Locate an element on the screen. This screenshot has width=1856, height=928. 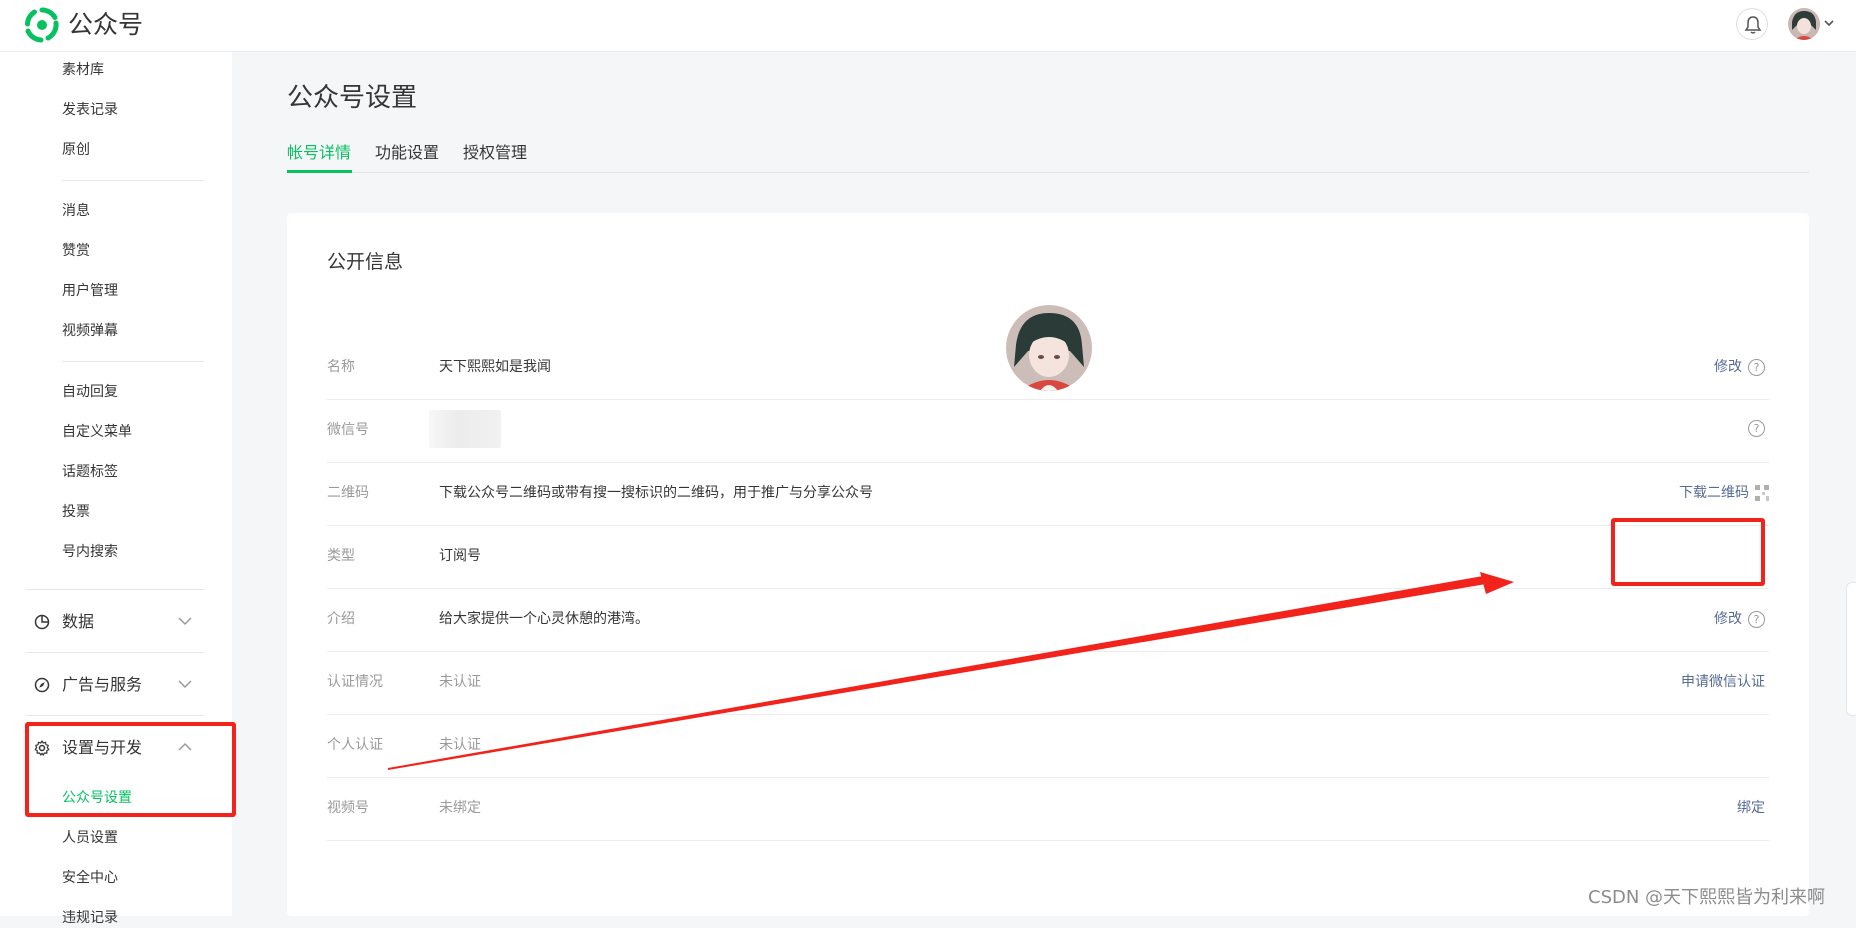
section-title: 公开信息 is located at coordinates (365, 262).